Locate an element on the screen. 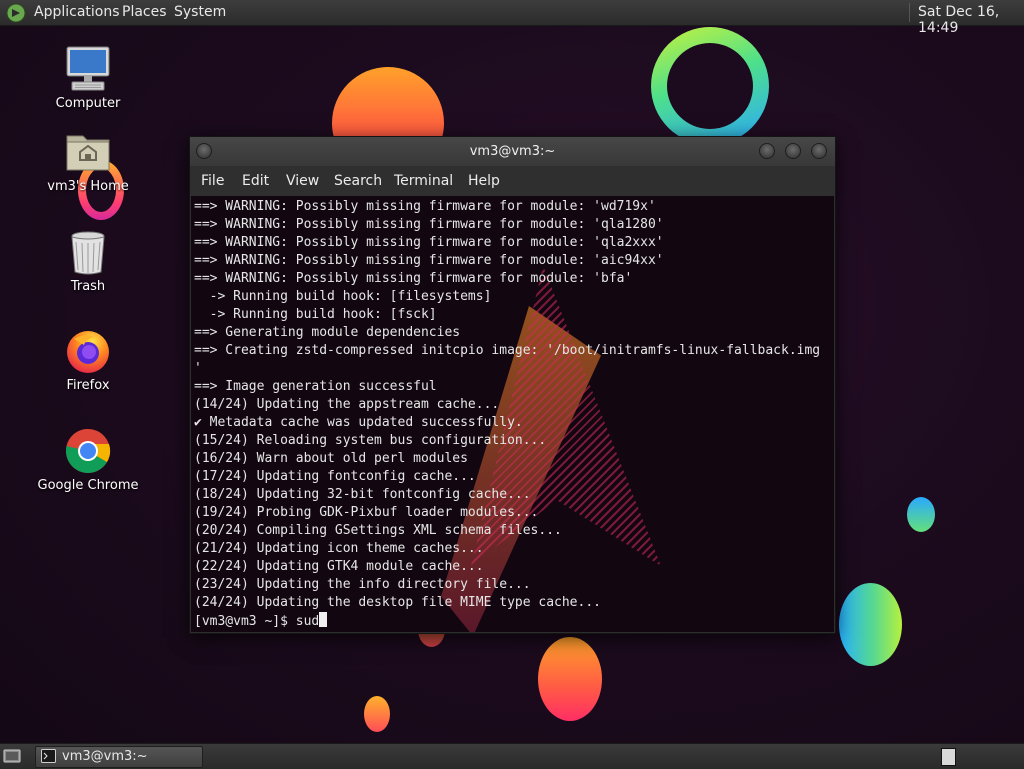 The image size is (1024, 769). clock: Sat Dec 16, 14:49 is located at coordinates (971, 20).